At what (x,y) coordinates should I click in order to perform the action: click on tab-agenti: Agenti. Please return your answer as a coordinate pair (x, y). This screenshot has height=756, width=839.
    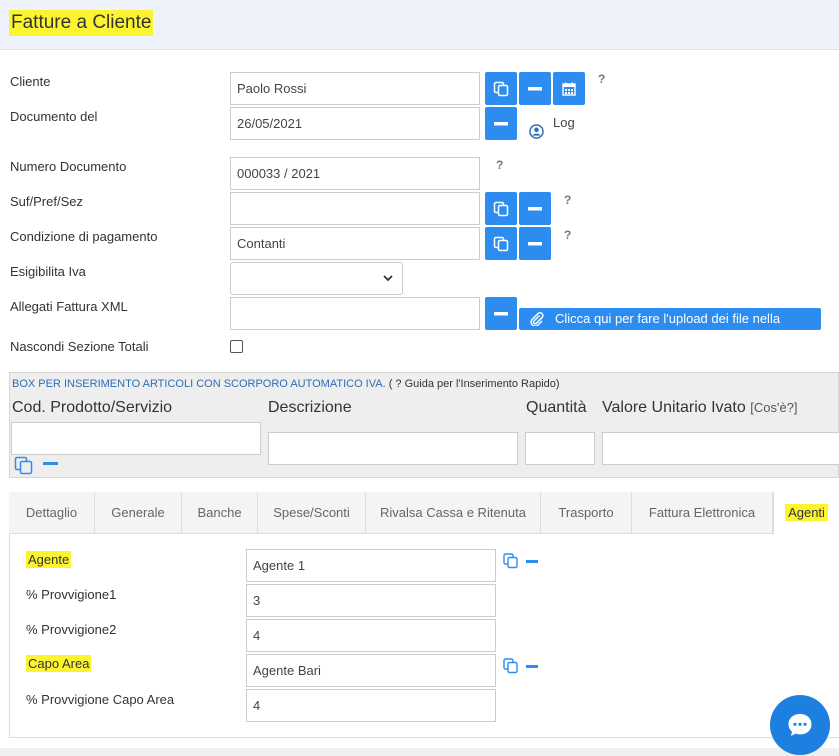
    Looking at the image, I should click on (806, 513).